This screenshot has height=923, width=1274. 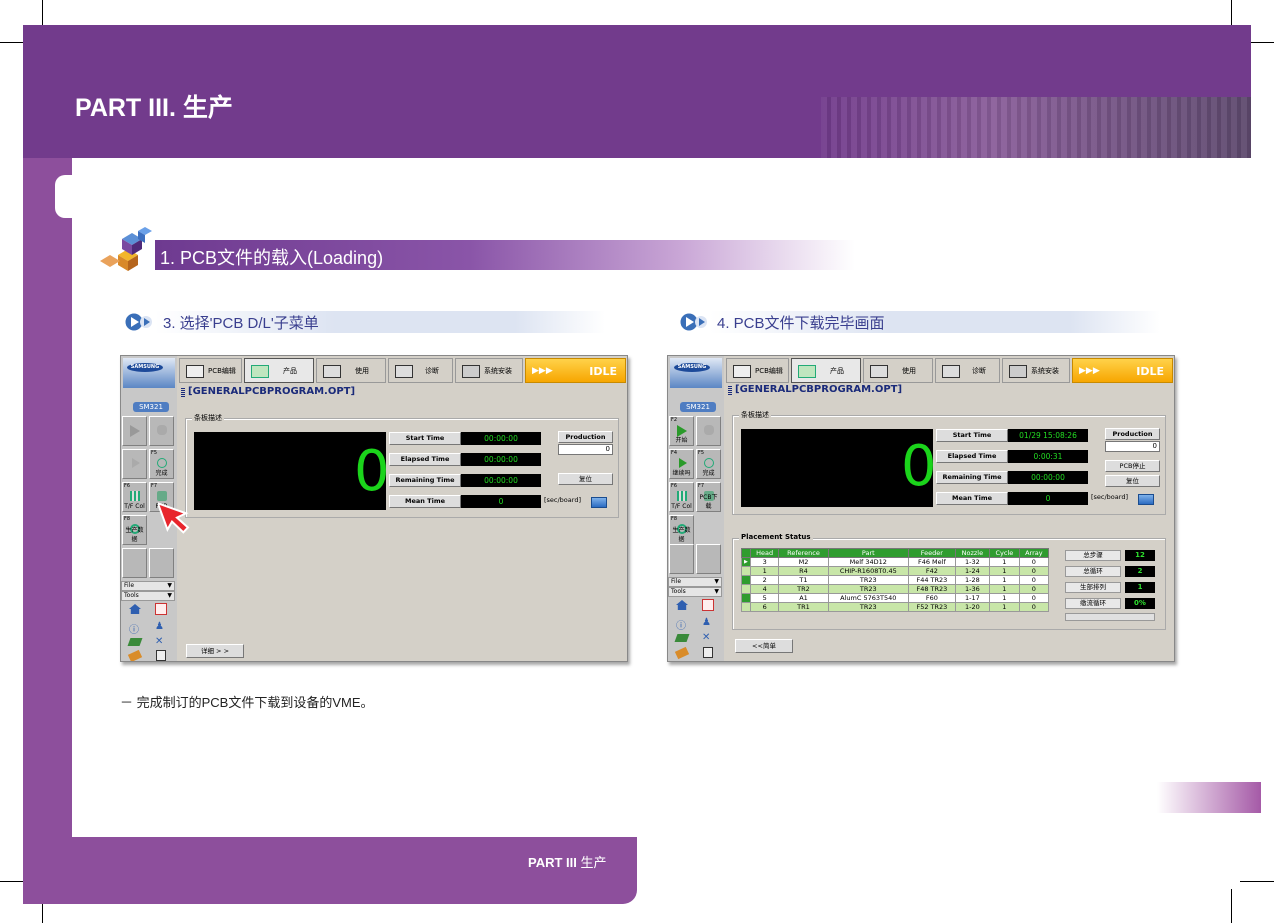 I want to click on table-row: ▶ 3 M2 Melf 34D12 F46 Melf 1-32 1 0, so click(x=895, y=562).